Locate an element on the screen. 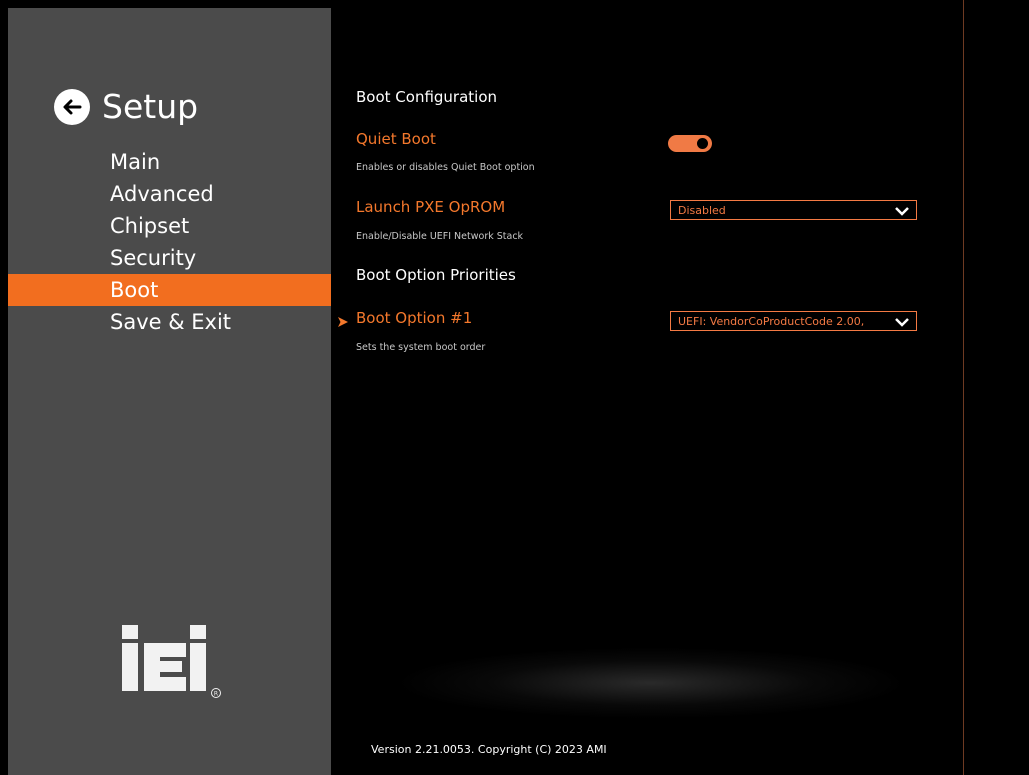  svg-text: R is located at coordinates (216, 694).